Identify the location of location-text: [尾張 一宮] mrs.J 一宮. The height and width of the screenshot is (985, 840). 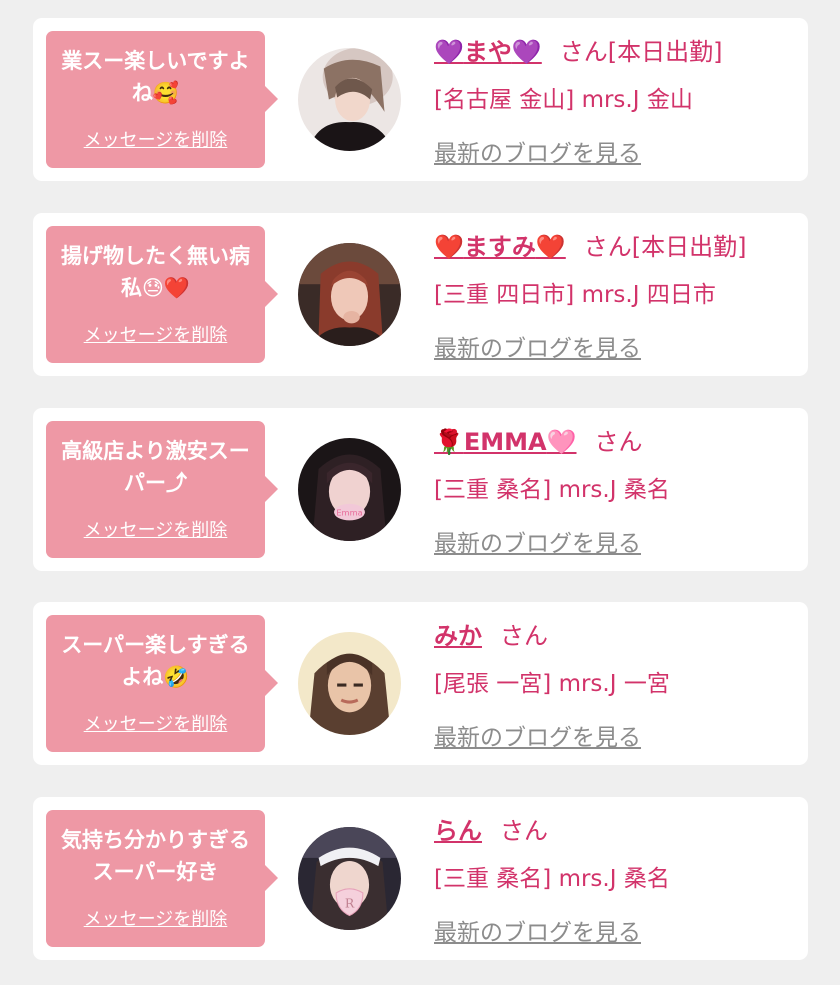
(552, 684).